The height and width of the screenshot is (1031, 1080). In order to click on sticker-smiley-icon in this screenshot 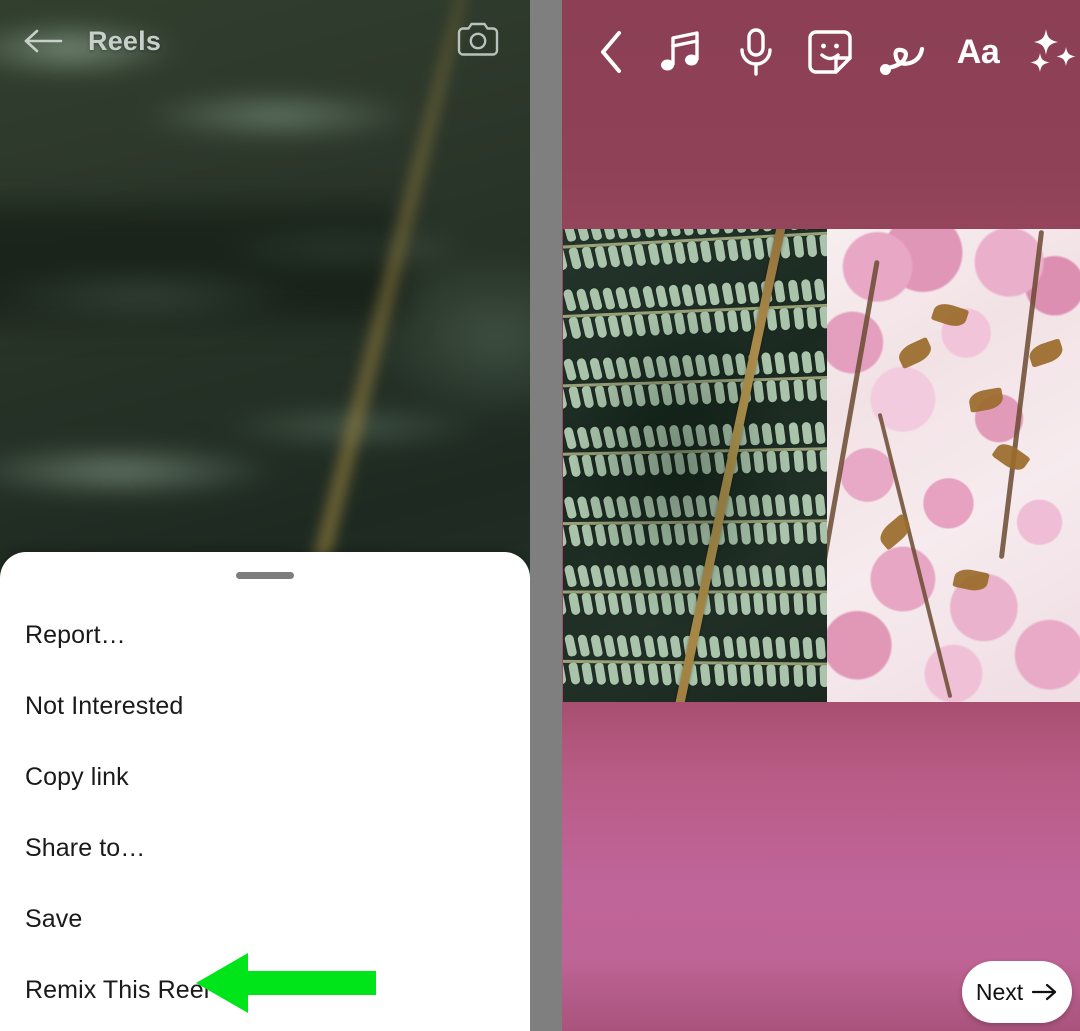, I will do `click(830, 52)`.